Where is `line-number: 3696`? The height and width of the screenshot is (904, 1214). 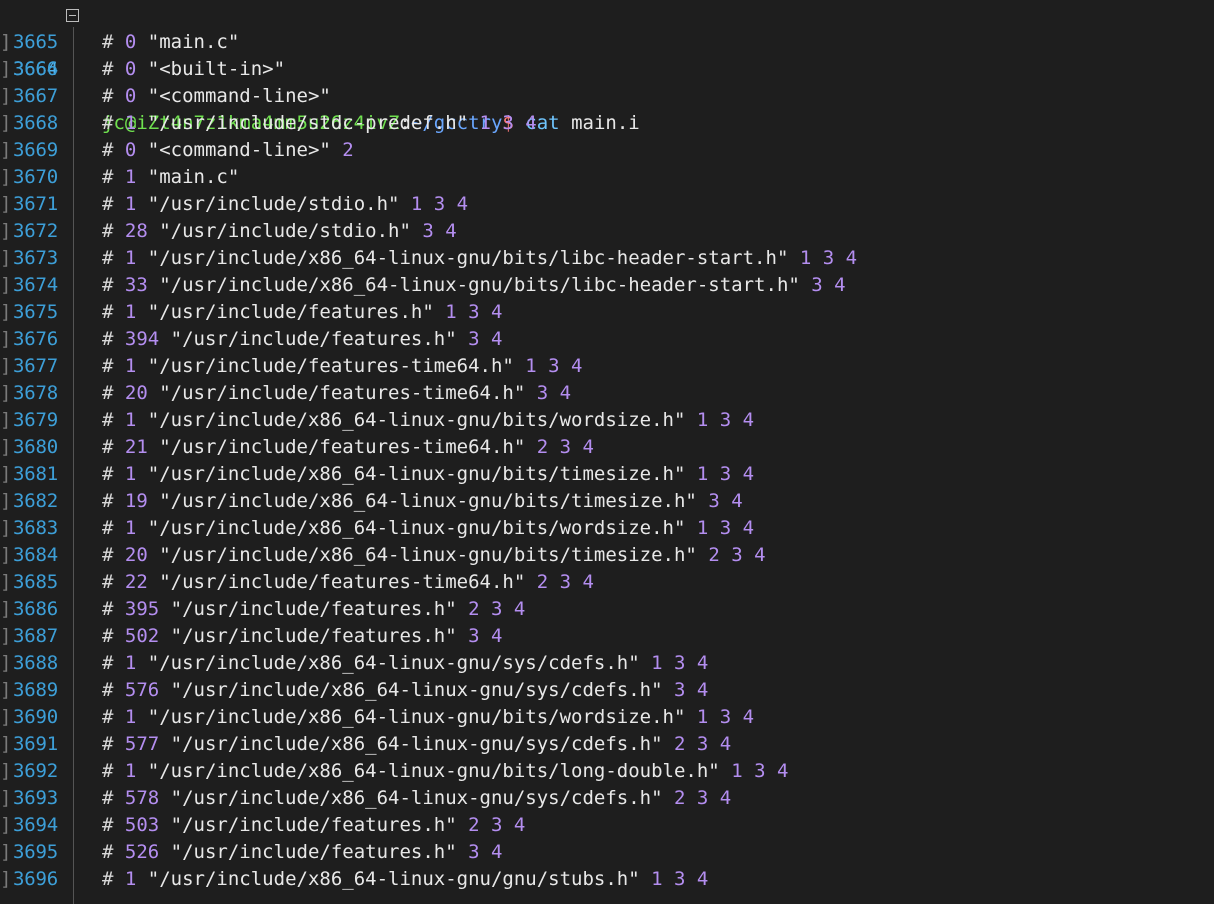
line-number: 3696 is located at coordinates (35, 879).